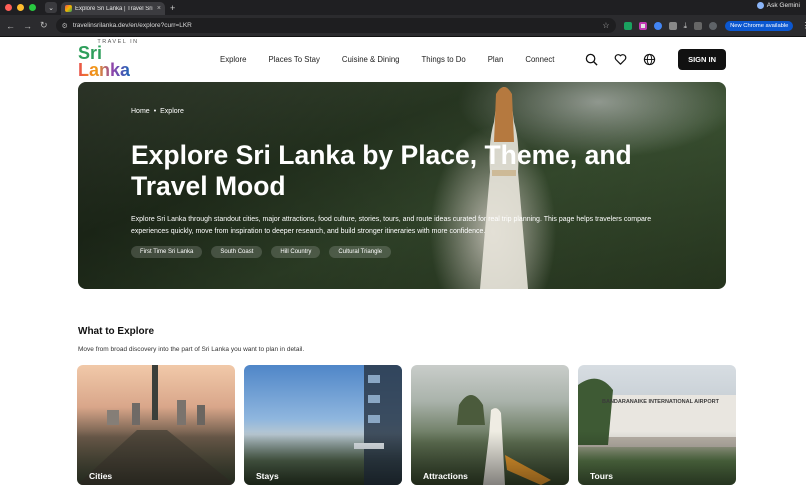 Image resolution: width=806 pixels, height=485 pixels. I want to click on browser-menu-icon: ⋮, so click(803, 25).